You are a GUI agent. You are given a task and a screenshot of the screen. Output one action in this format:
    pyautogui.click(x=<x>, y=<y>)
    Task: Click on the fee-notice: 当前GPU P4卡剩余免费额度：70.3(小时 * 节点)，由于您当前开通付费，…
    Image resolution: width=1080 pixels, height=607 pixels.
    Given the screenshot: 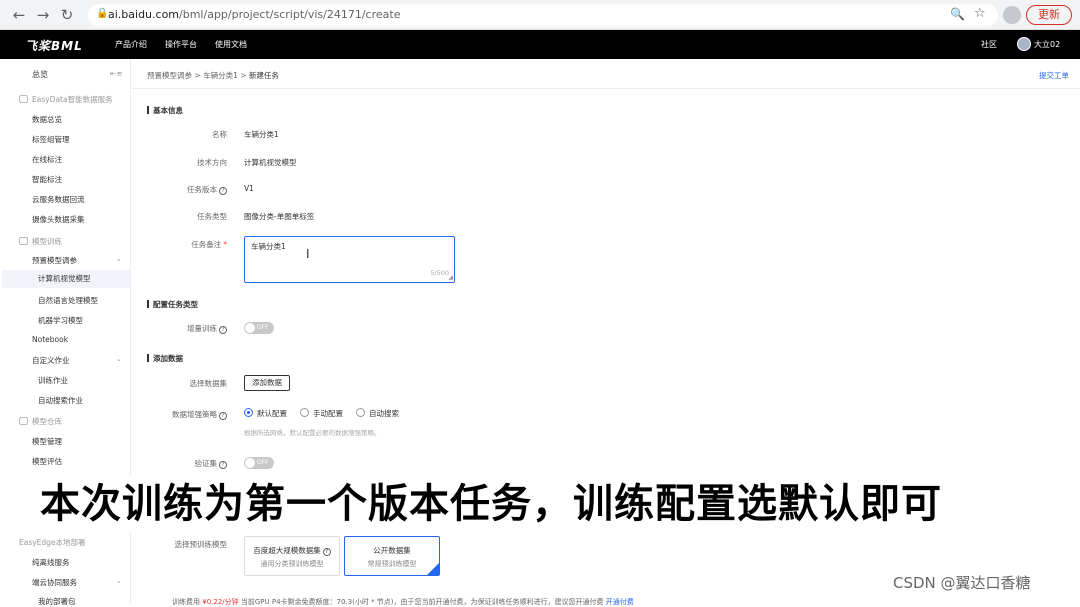 What is the action you would take?
    pyautogui.click(x=422, y=602)
    